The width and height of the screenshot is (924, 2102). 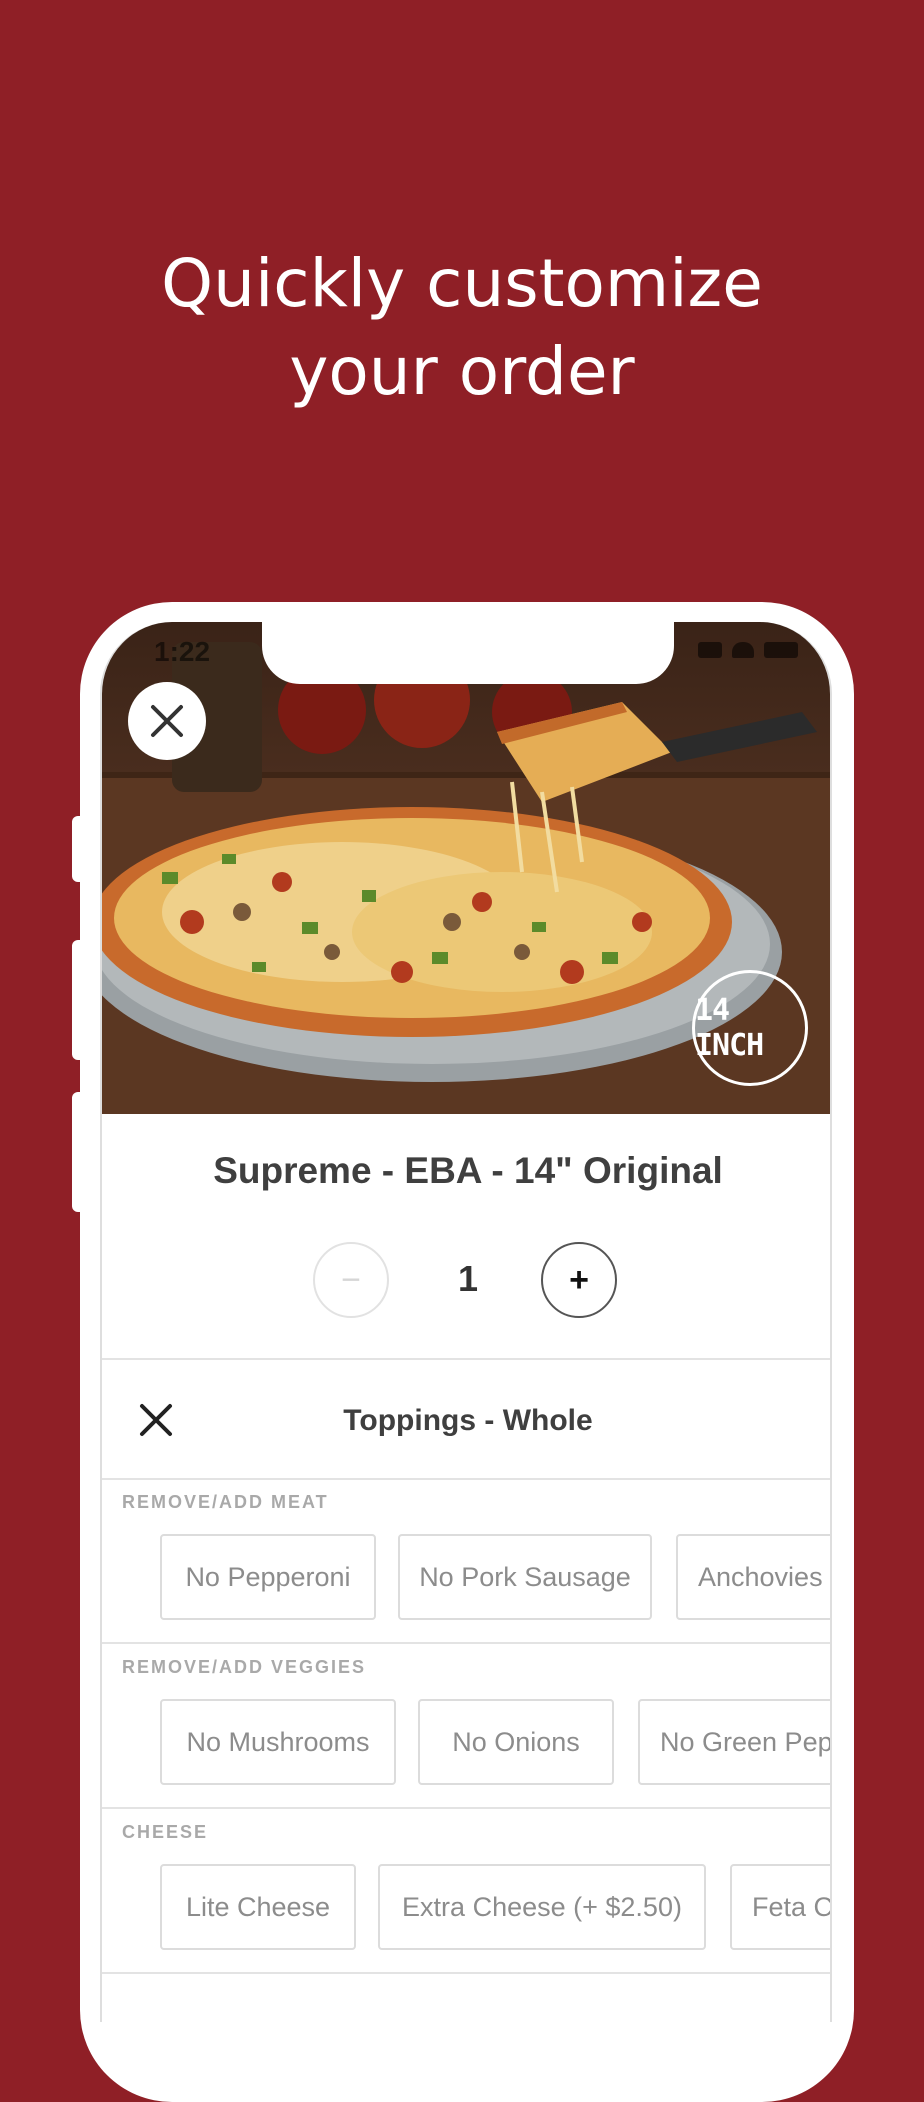 I want to click on plus-icon: +, so click(x=579, y=1279).